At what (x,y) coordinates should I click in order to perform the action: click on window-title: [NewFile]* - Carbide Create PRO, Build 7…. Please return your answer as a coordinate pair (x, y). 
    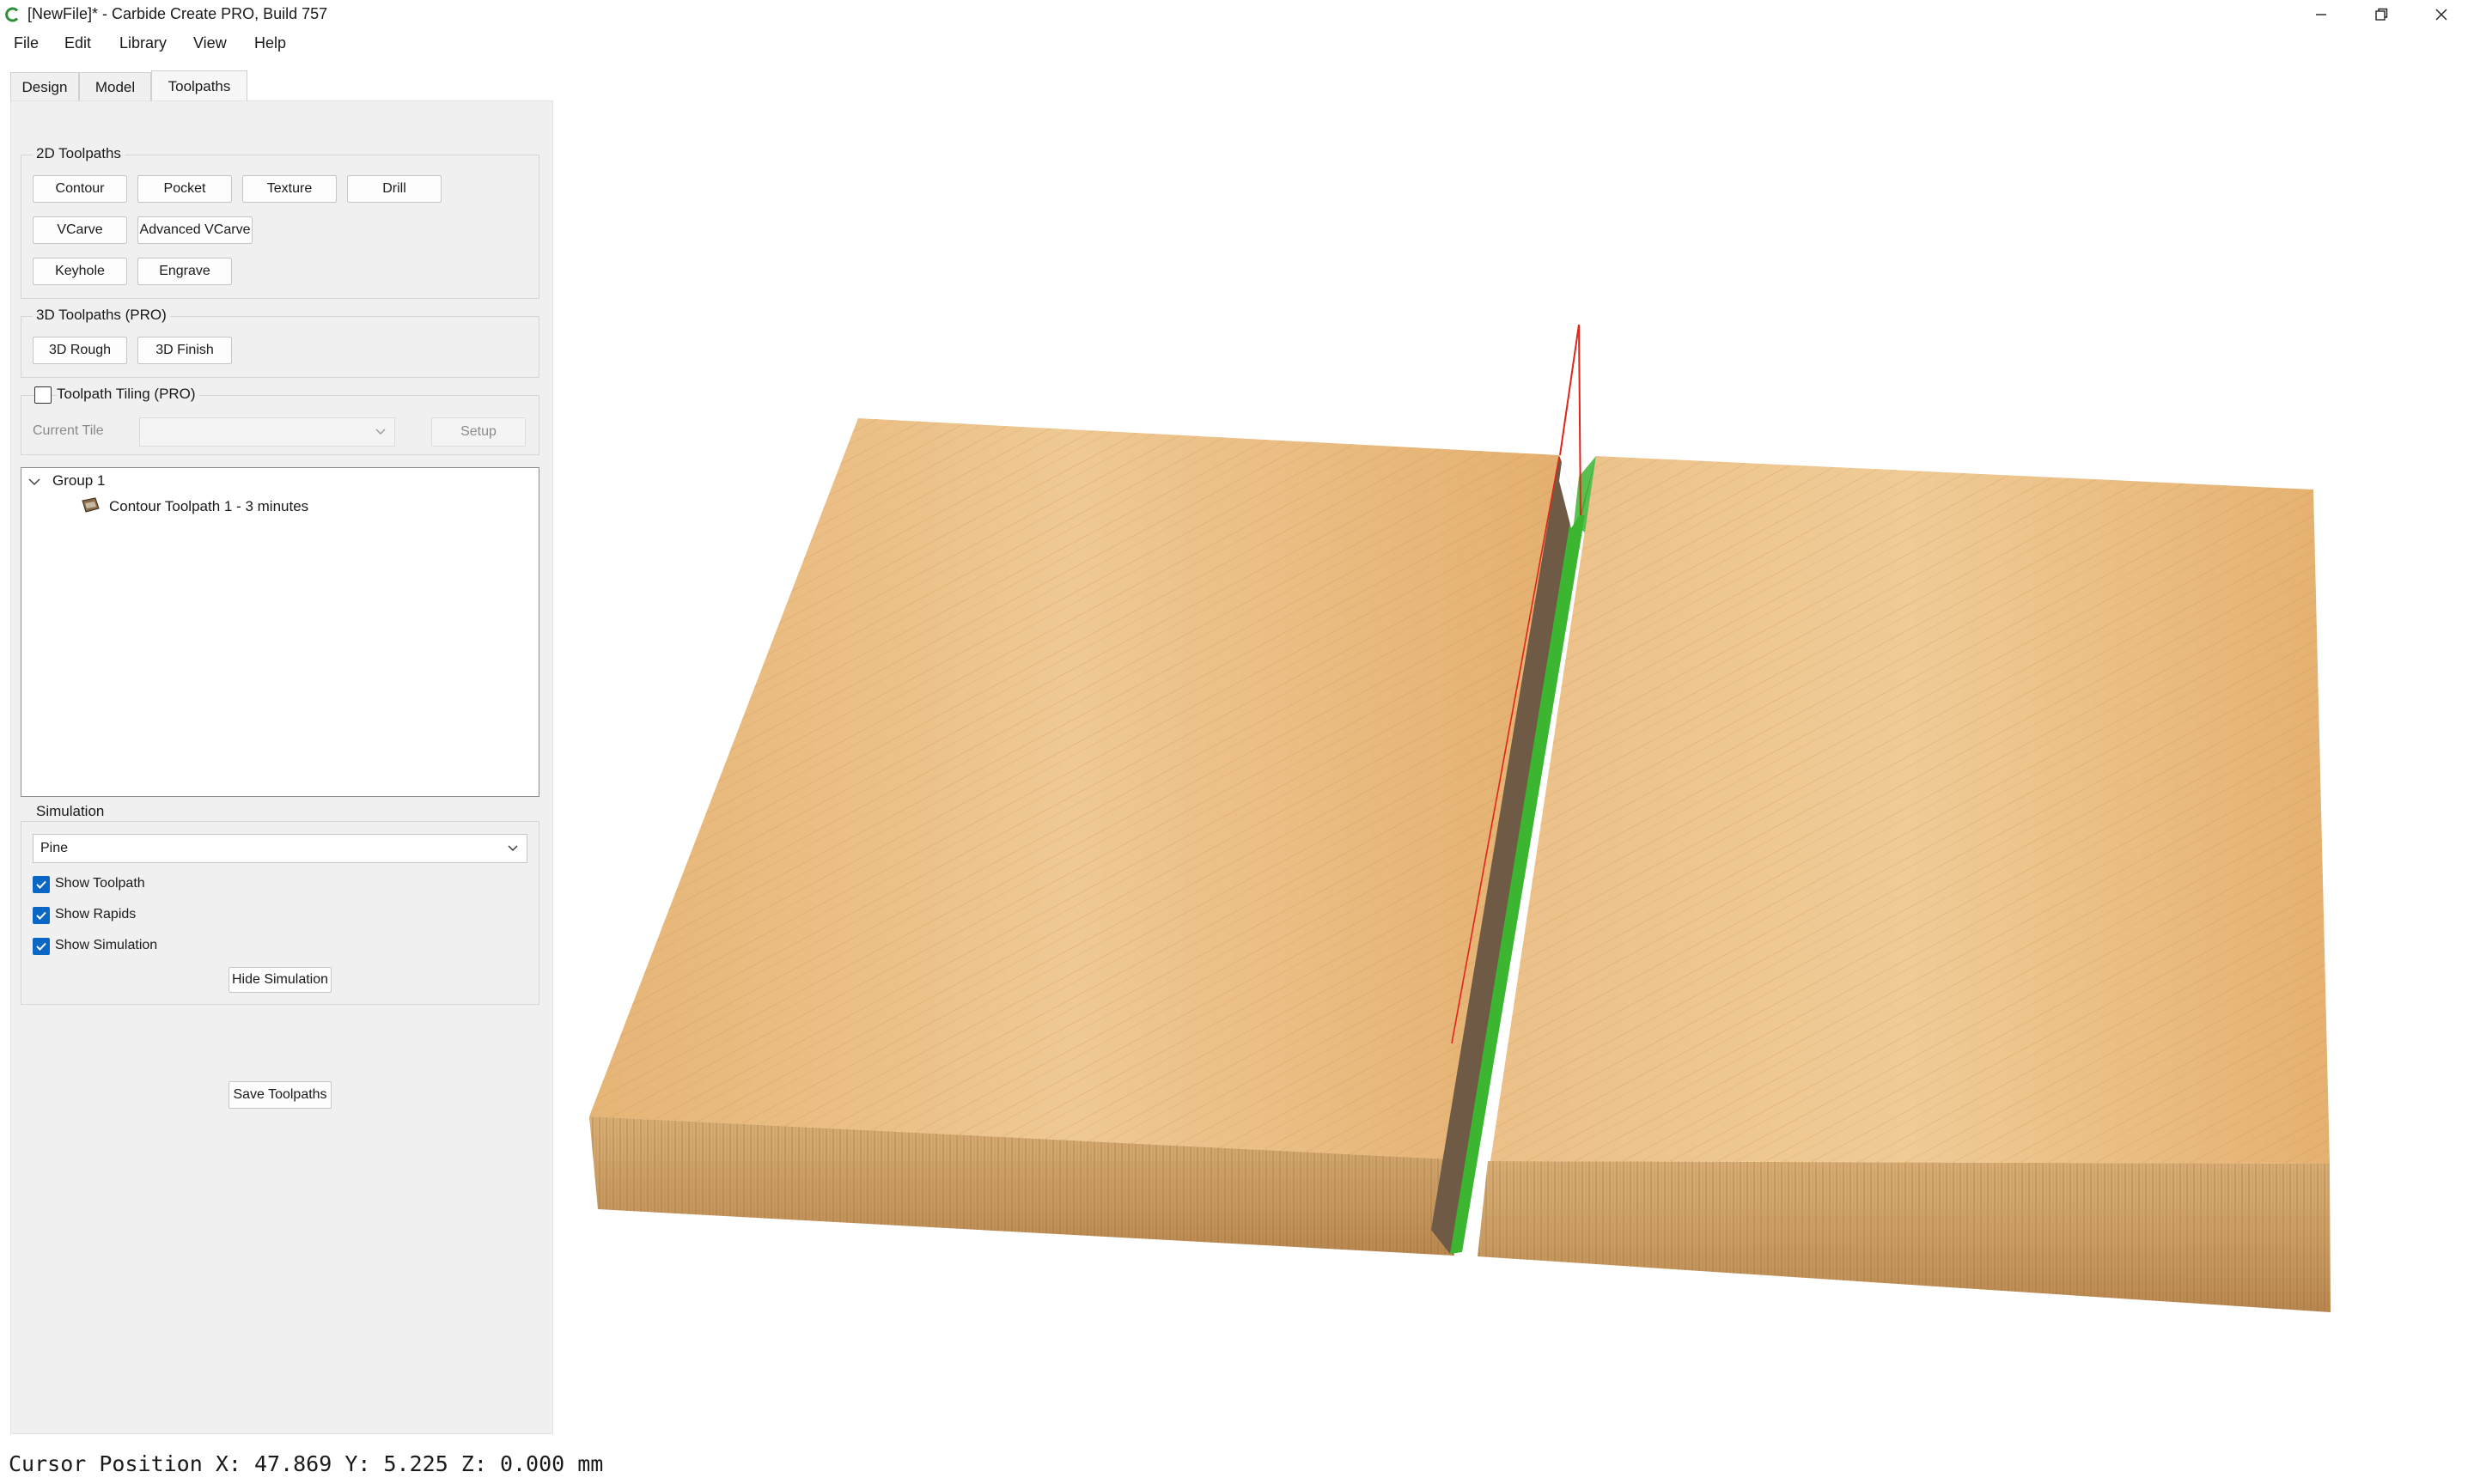
    Looking at the image, I should click on (177, 13).